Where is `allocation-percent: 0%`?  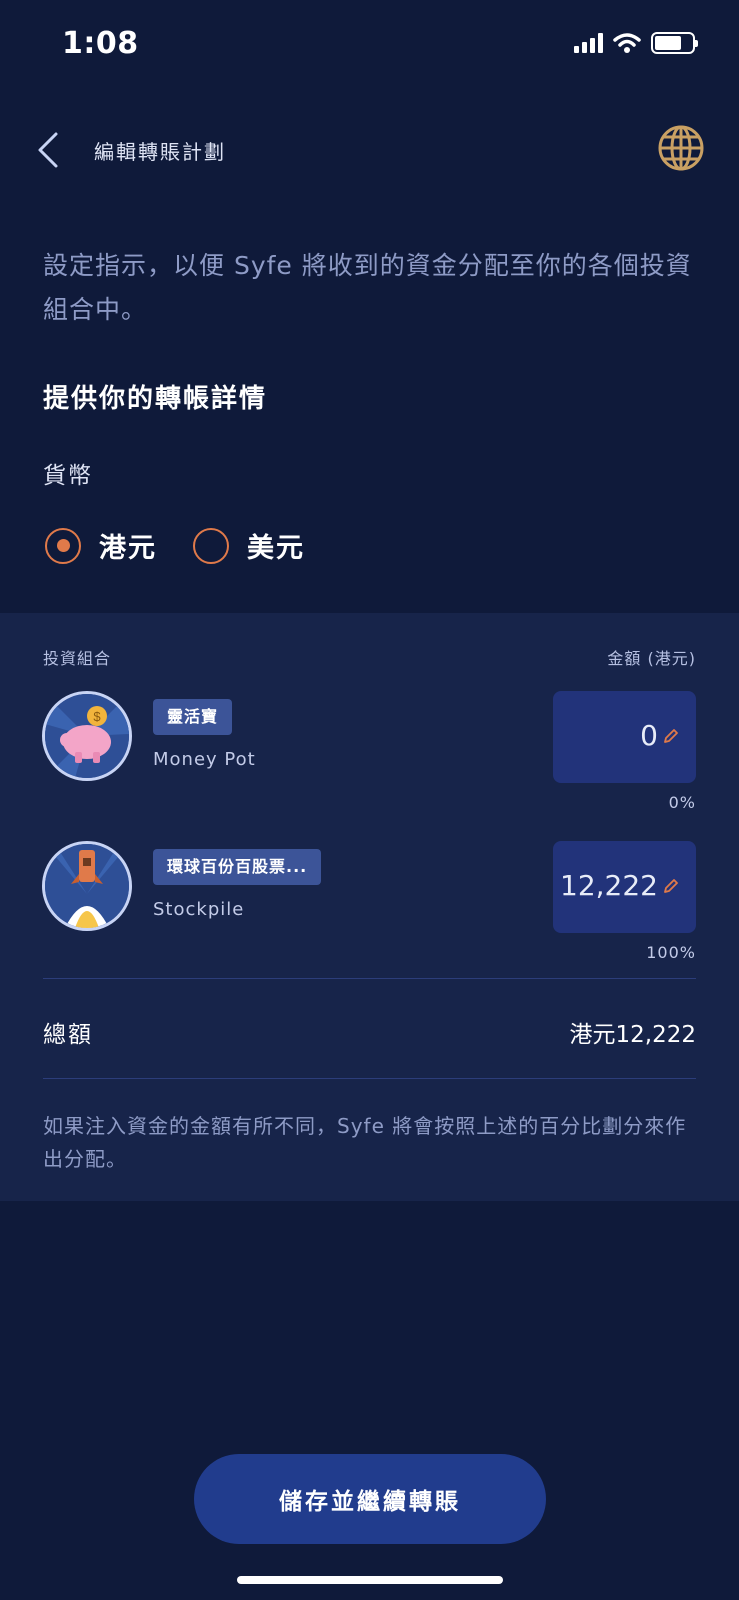
allocation-percent: 0% is located at coordinates (682, 802).